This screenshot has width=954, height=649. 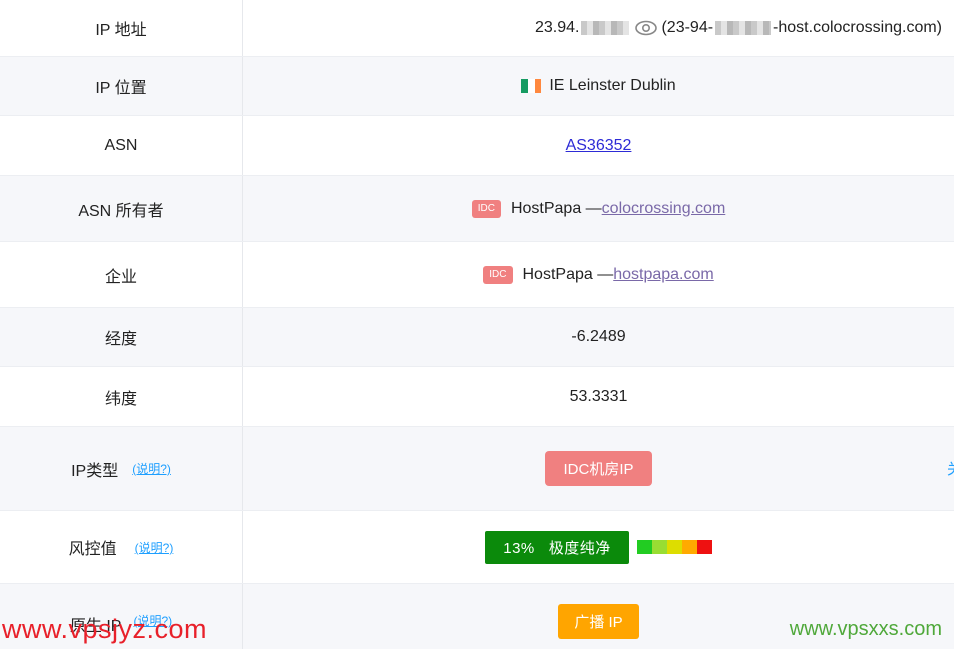 I want to click on row-risk: 风控值 (说明?) 13% 极度纯净, so click(x=477, y=547).